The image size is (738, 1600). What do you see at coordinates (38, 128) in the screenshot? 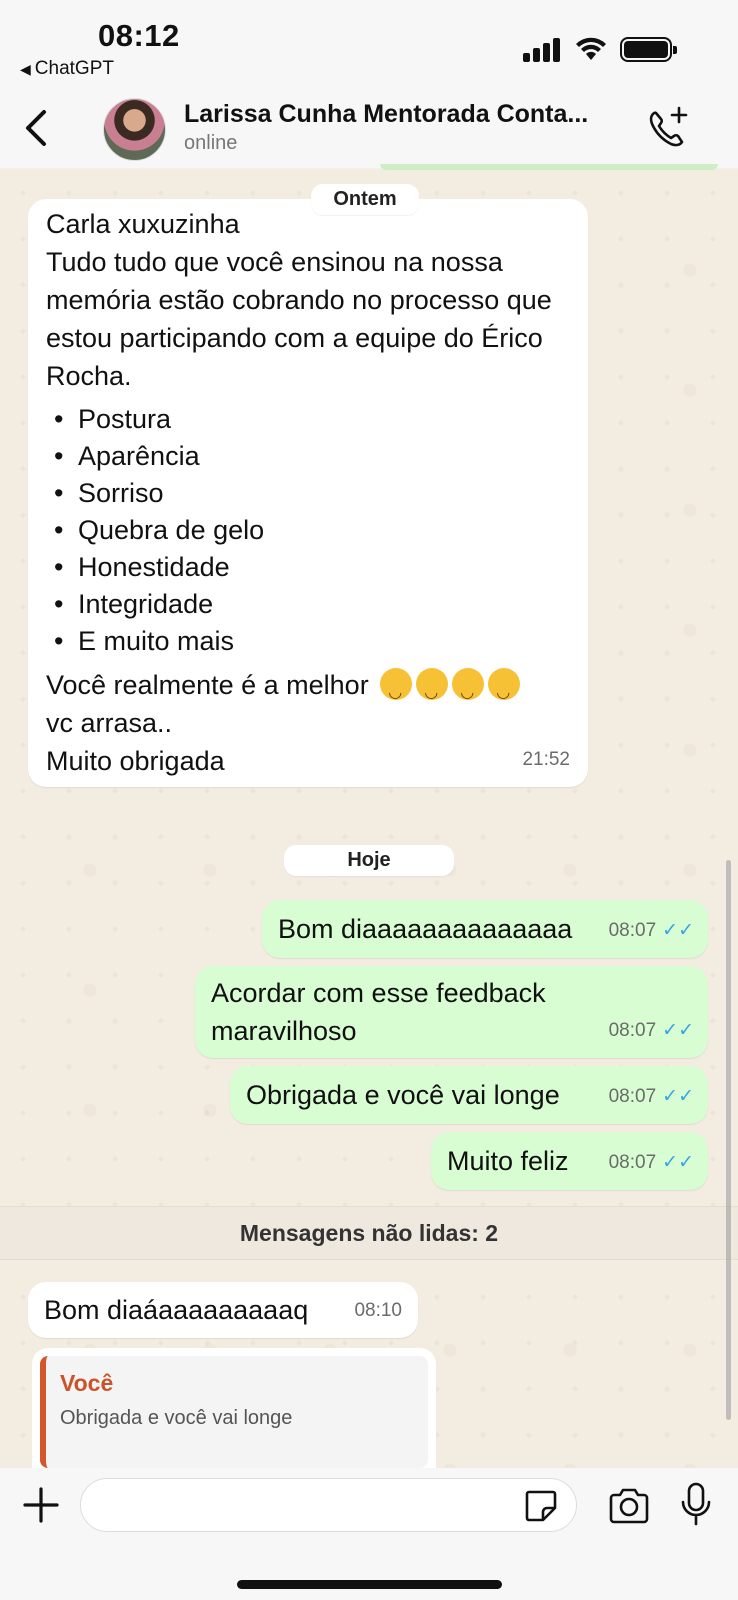
I see `back-chevron-icon` at bounding box center [38, 128].